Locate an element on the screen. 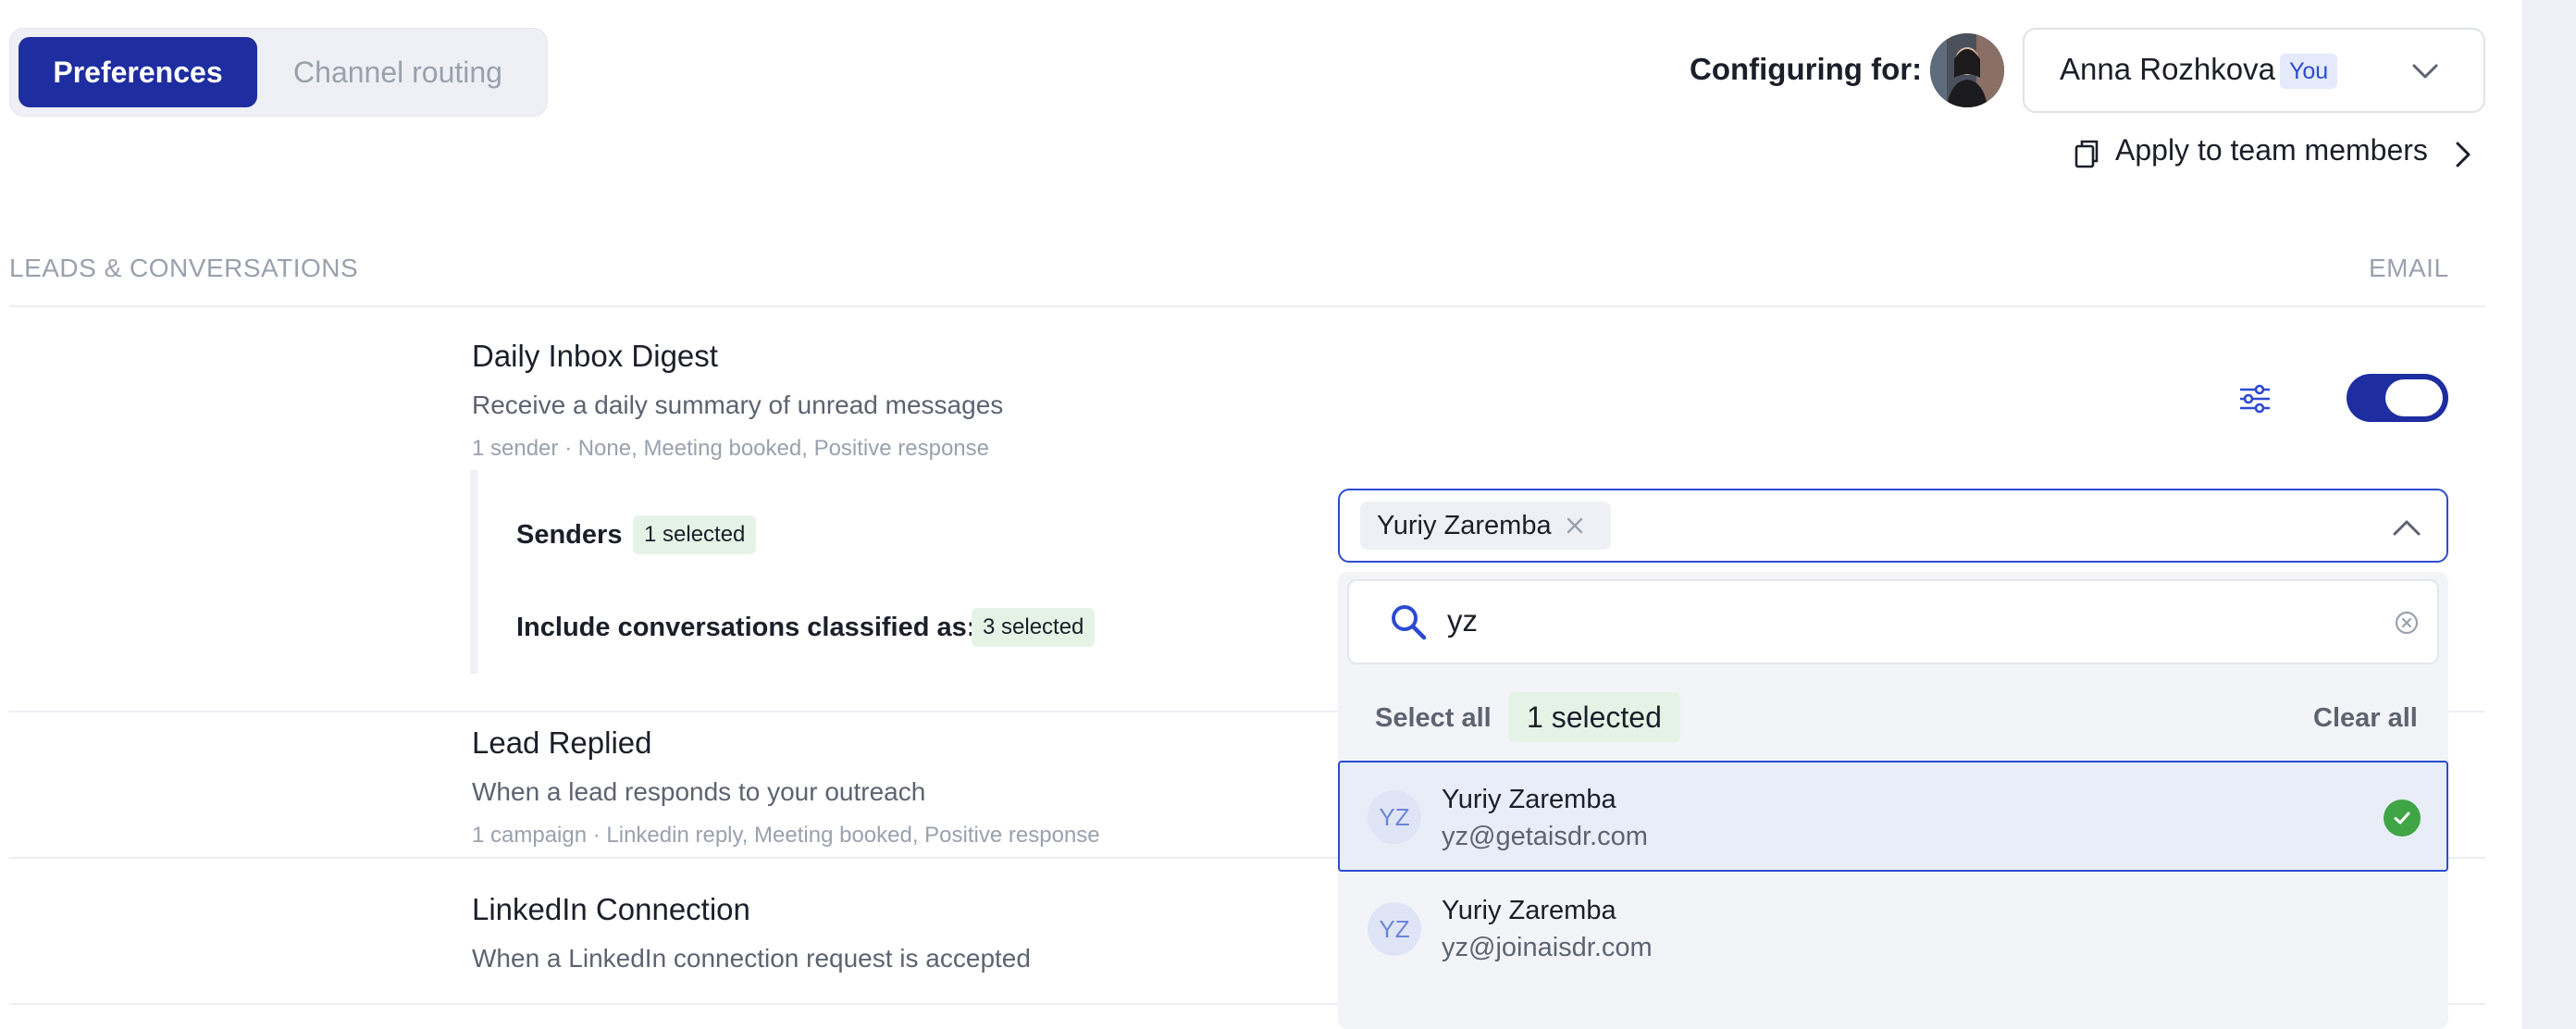 The image size is (2576, 1029). column-label-email: EMAIL is located at coordinates (2409, 268).